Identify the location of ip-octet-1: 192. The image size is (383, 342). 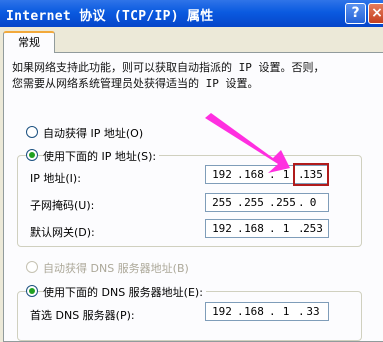
(222, 174).